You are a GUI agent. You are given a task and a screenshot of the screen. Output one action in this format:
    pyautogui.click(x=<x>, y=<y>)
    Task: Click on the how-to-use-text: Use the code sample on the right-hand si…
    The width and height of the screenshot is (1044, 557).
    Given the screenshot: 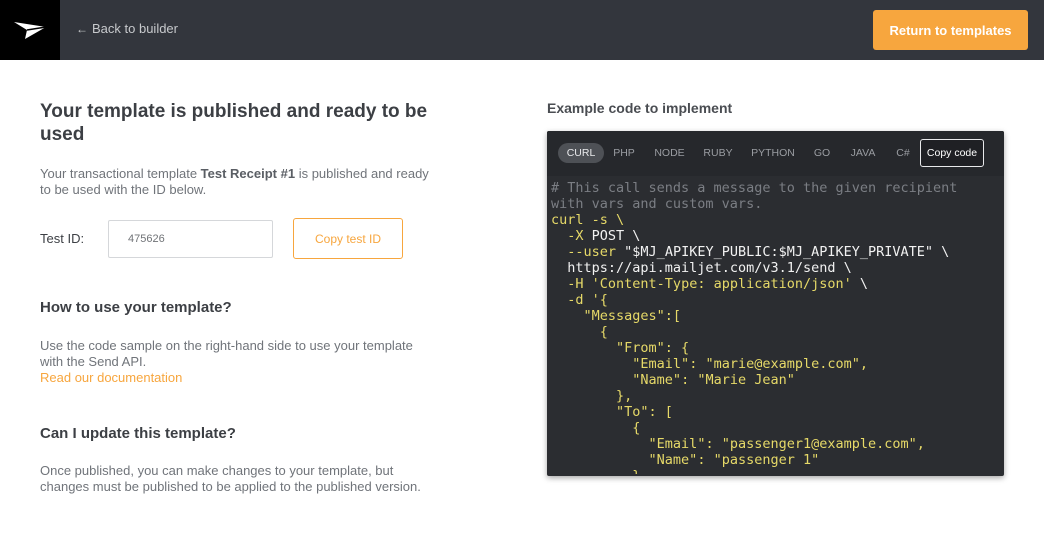 What is the action you would take?
    pyautogui.click(x=235, y=362)
    